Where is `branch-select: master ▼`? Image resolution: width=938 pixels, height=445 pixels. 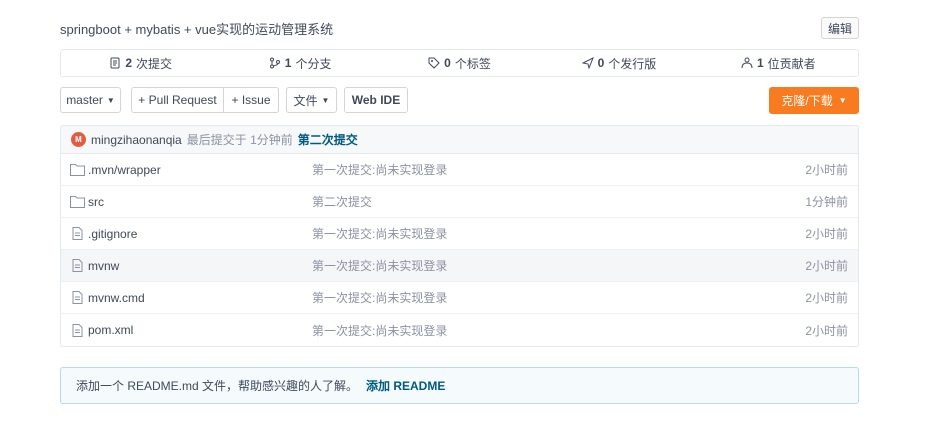 branch-select: master ▼ is located at coordinates (90, 100).